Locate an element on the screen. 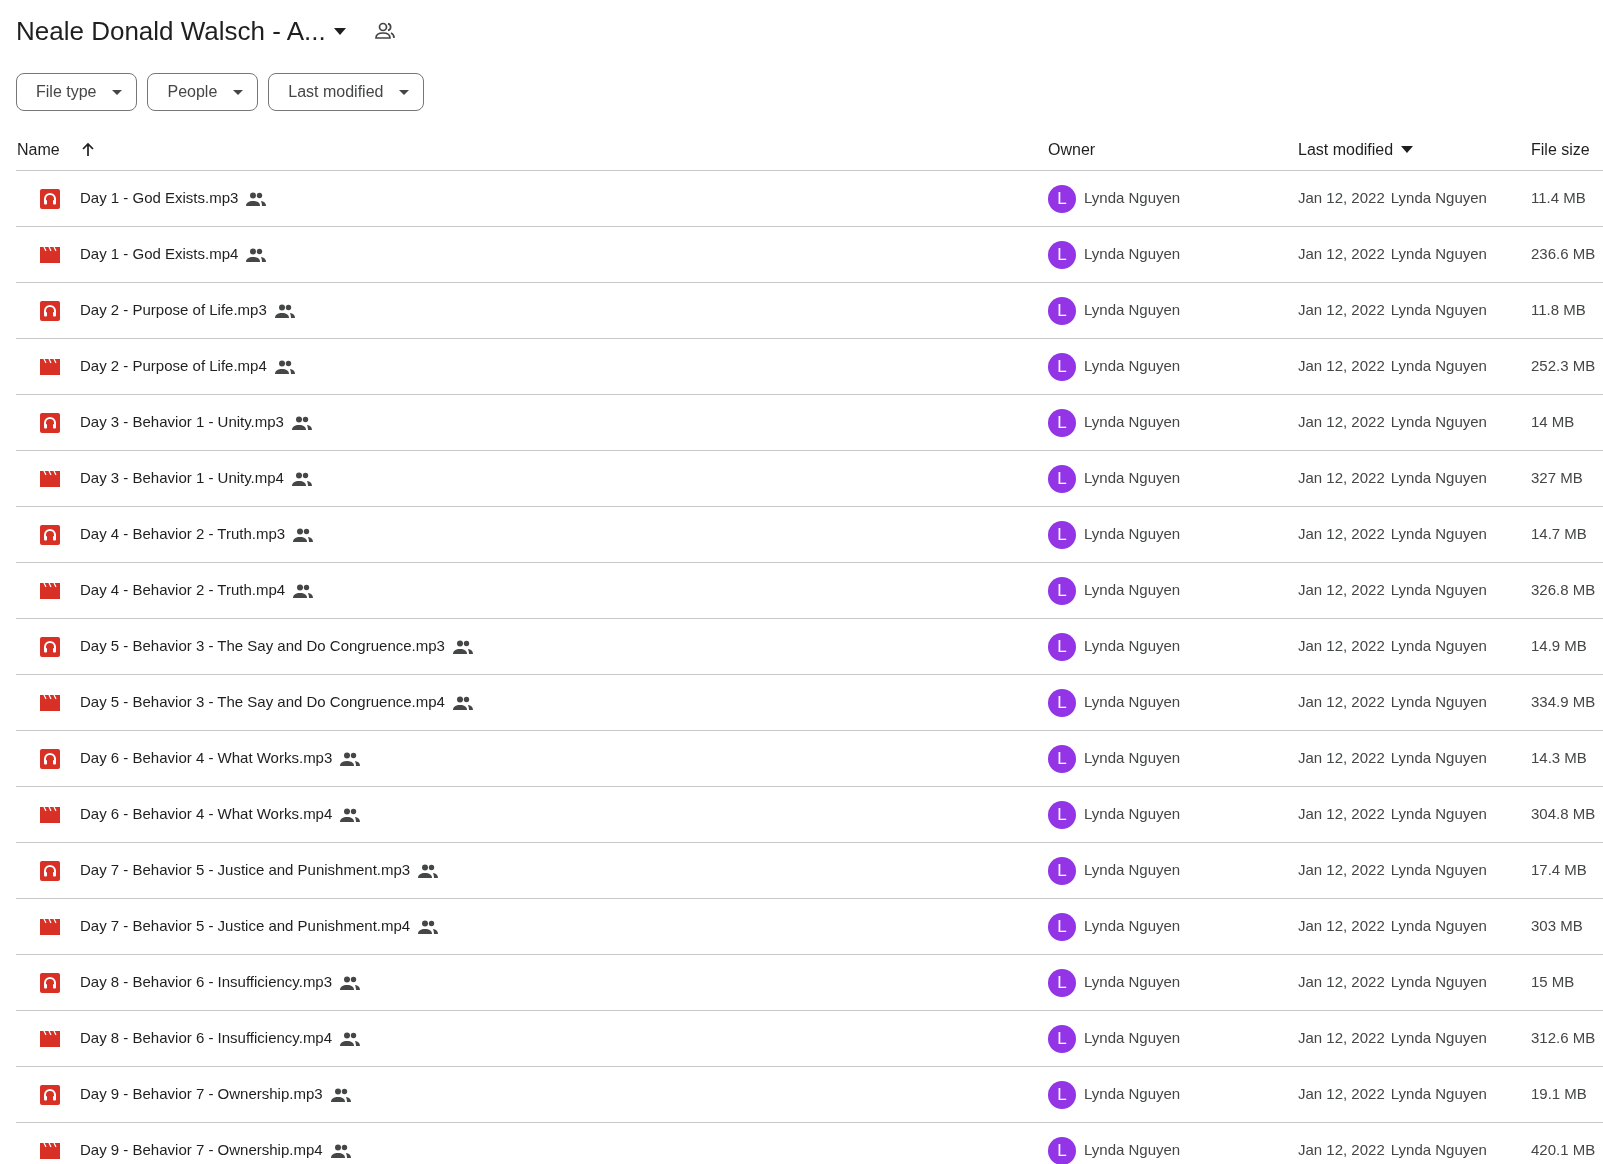 This screenshot has width=1603, height=1164. file-row: Day 1 - God Exists.mp3 L Lynda Nguyen Jan 12, 2022 Lynda Nguyen 11.4 MB is located at coordinates (809, 199).